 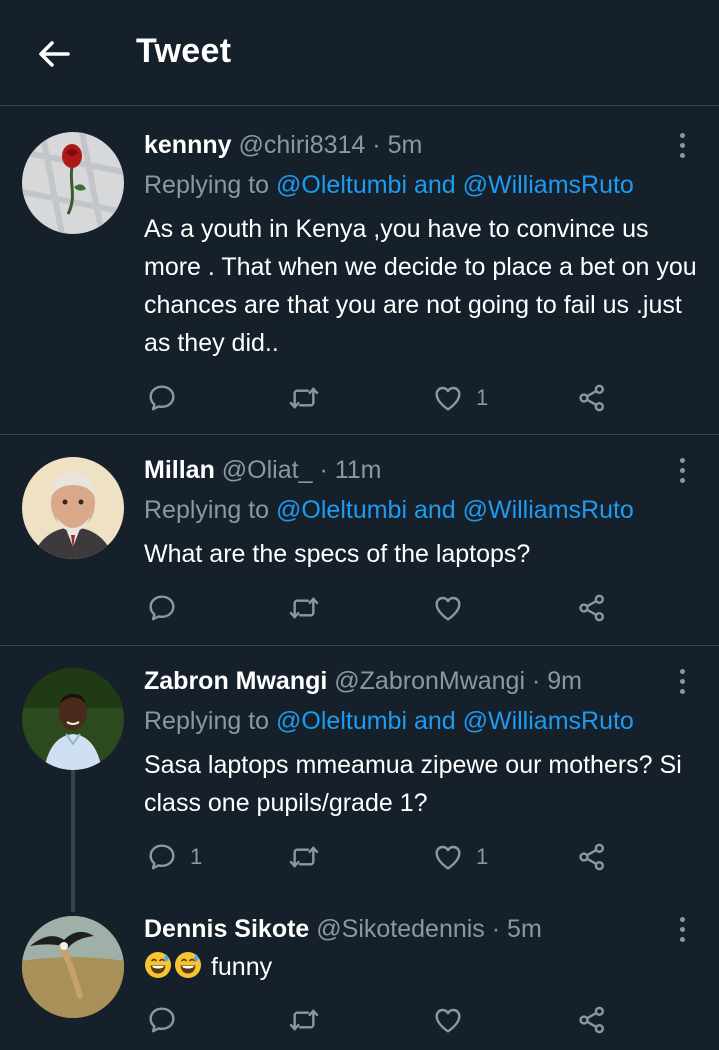 I want to click on tweet-text: What are the specs of the laptops?, so click(x=337, y=554).